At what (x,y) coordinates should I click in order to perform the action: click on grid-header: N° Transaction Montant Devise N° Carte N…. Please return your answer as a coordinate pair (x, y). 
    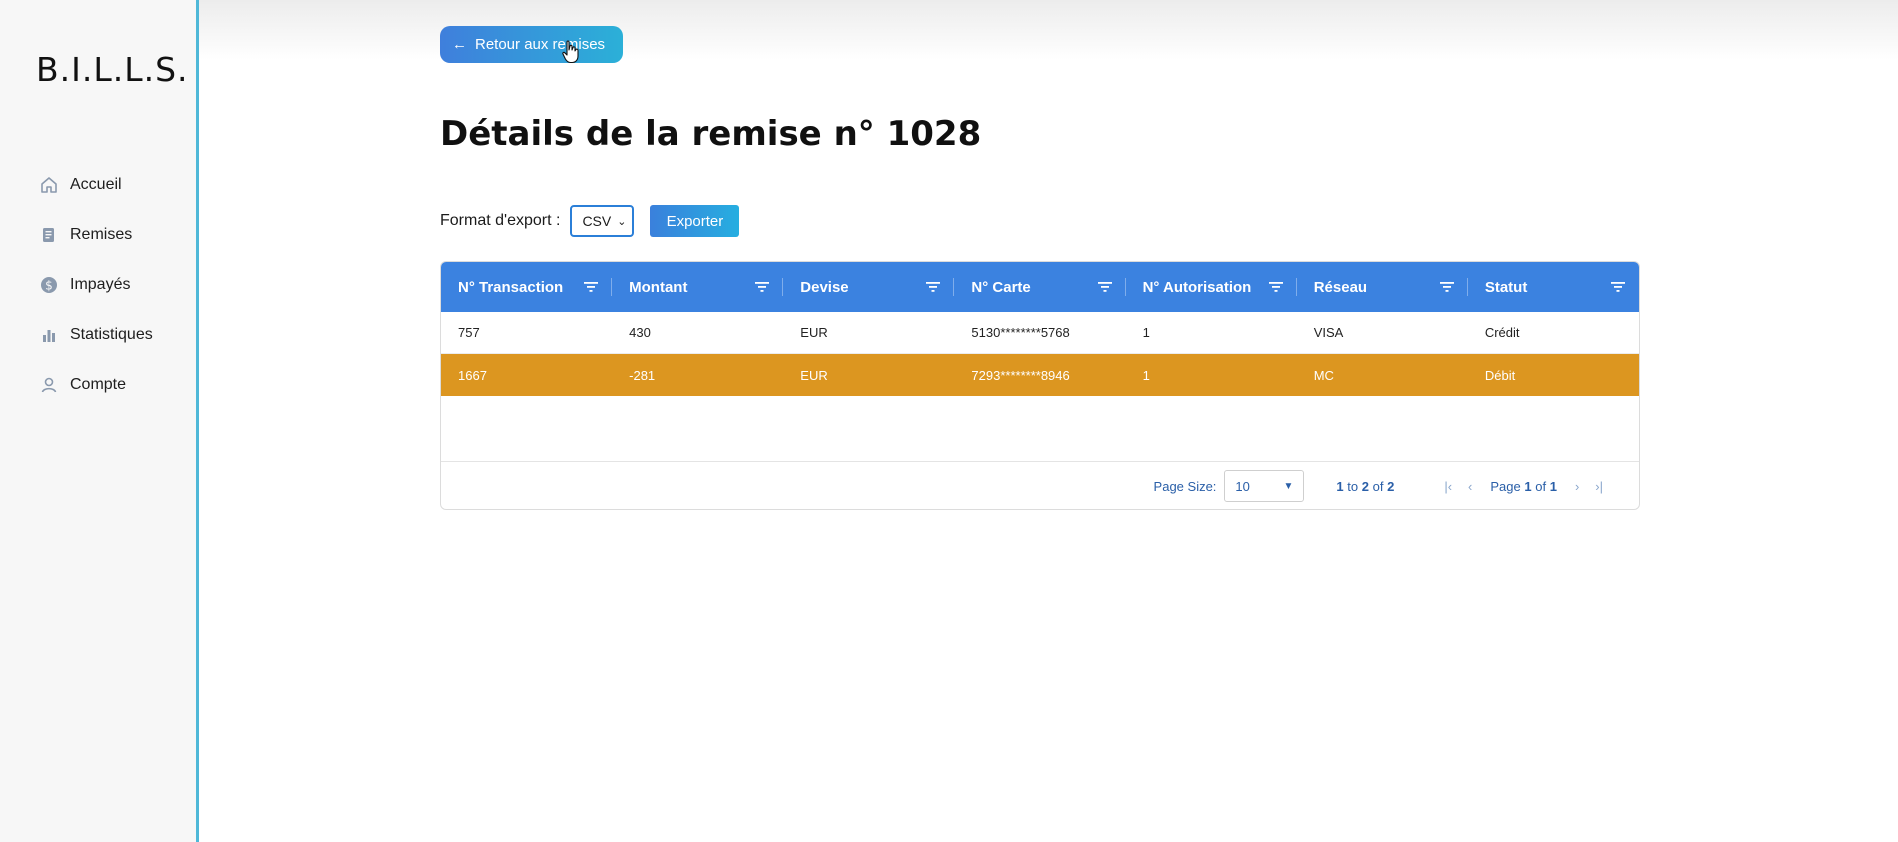
    Looking at the image, I should click on (1040, 287).